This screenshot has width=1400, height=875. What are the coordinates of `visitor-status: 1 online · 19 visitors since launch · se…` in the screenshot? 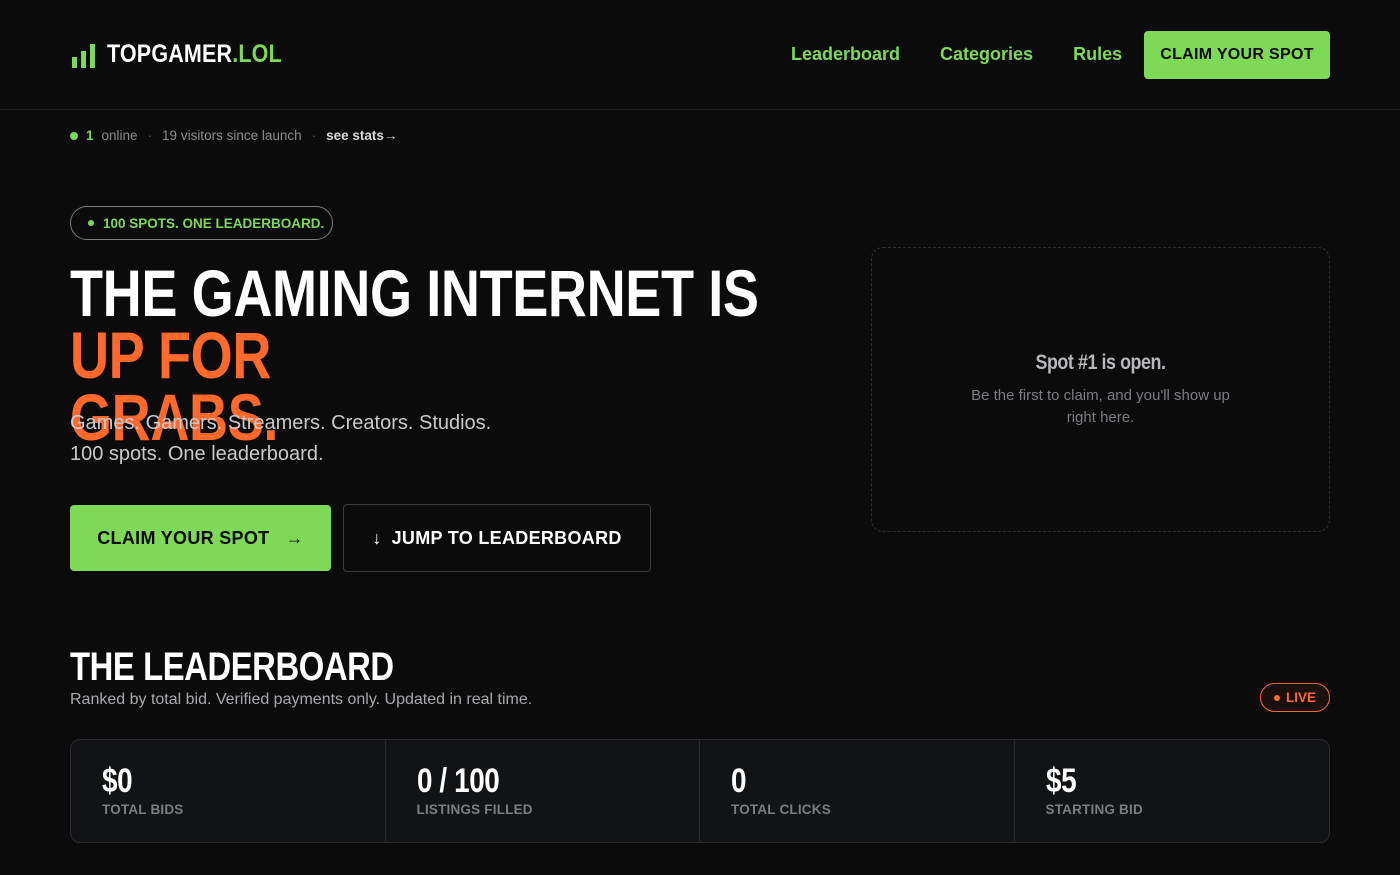 It's located at (233, 135).